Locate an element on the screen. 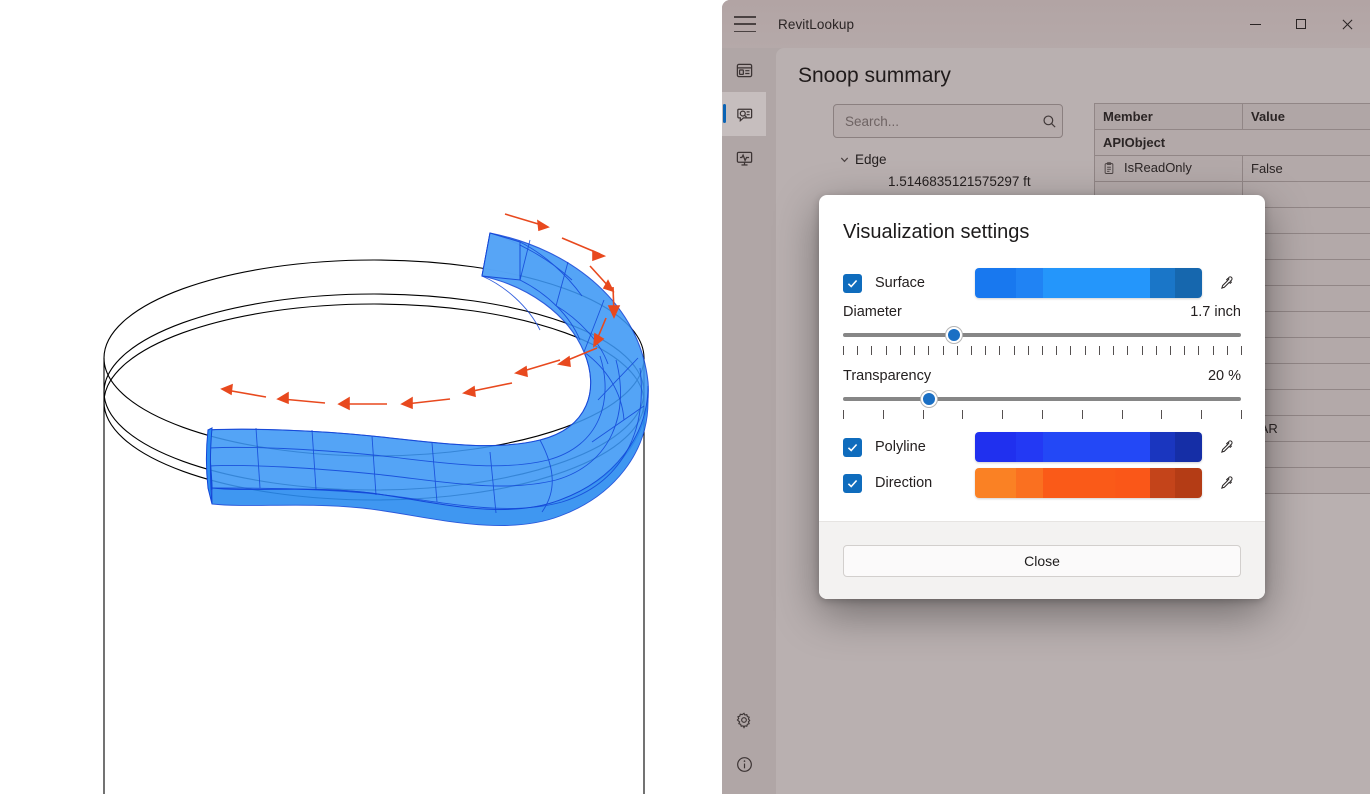 The image size is (1370, 794). dashboard-icon is located at coordinates (744, 70).